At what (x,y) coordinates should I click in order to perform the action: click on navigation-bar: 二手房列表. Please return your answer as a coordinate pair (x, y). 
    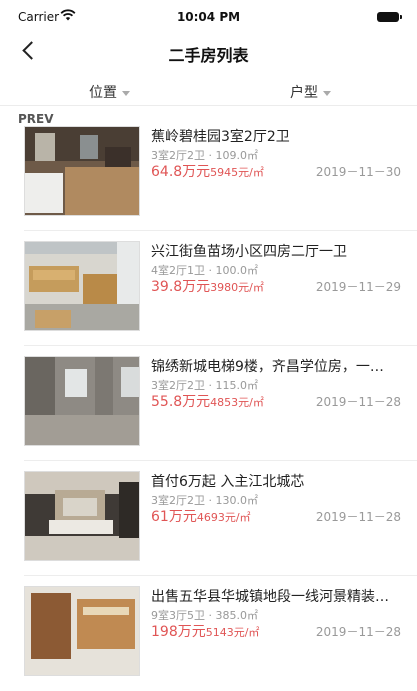
    Looking at the image, I should click on (208, 51).